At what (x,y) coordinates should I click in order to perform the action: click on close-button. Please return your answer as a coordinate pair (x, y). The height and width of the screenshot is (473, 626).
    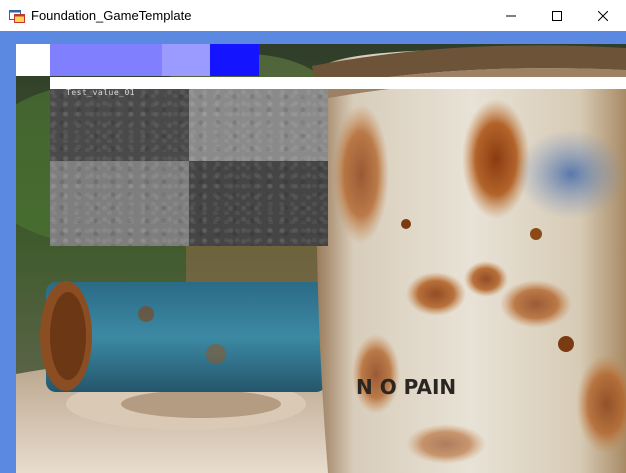
    Looking at the image, I should click on (603, 15).